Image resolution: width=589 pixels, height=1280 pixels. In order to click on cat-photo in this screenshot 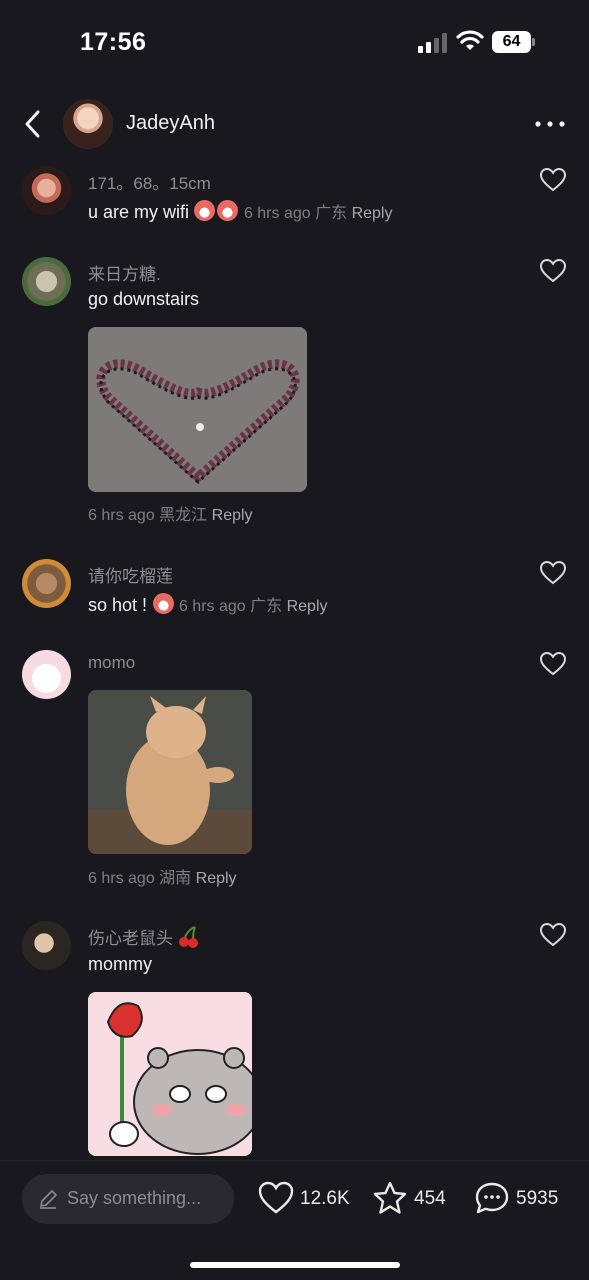, I will do `click(170, 772)`.